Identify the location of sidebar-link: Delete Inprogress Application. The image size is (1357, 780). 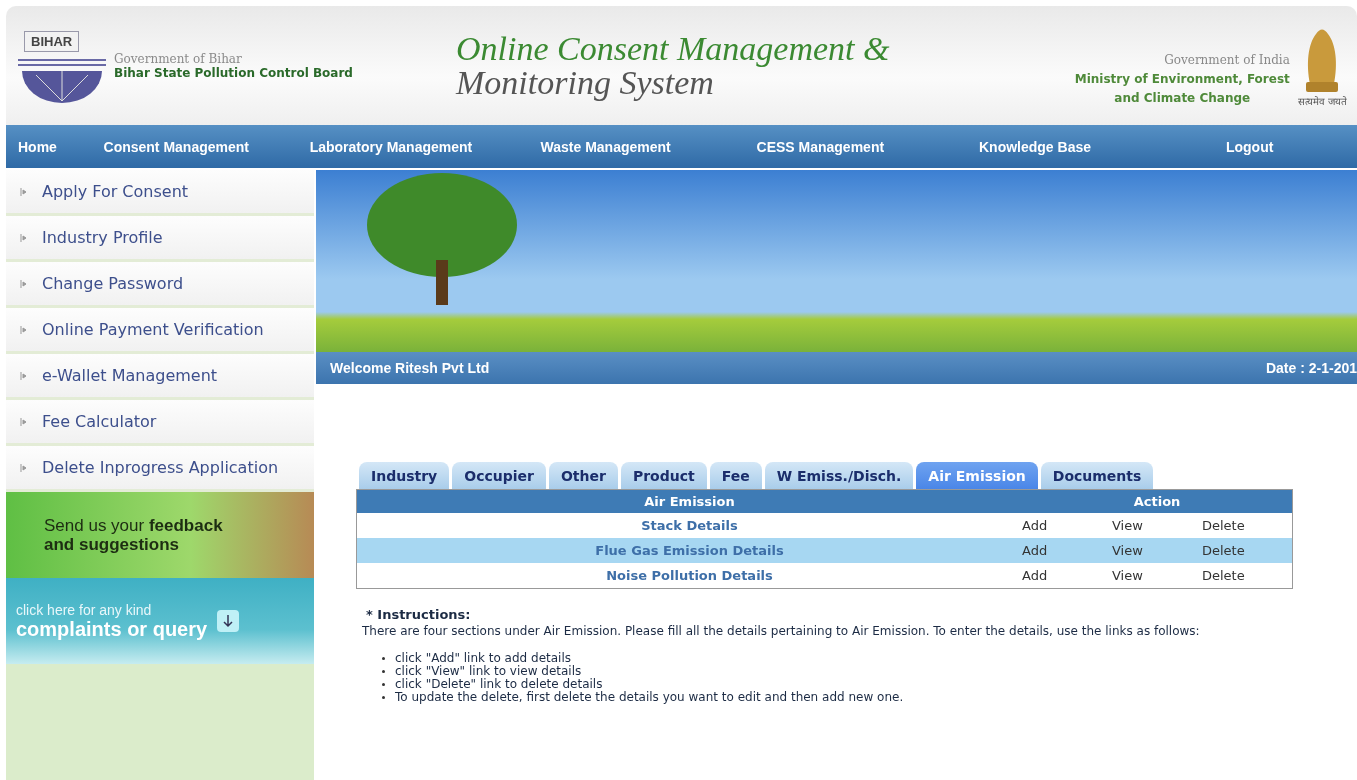
(160, 469).